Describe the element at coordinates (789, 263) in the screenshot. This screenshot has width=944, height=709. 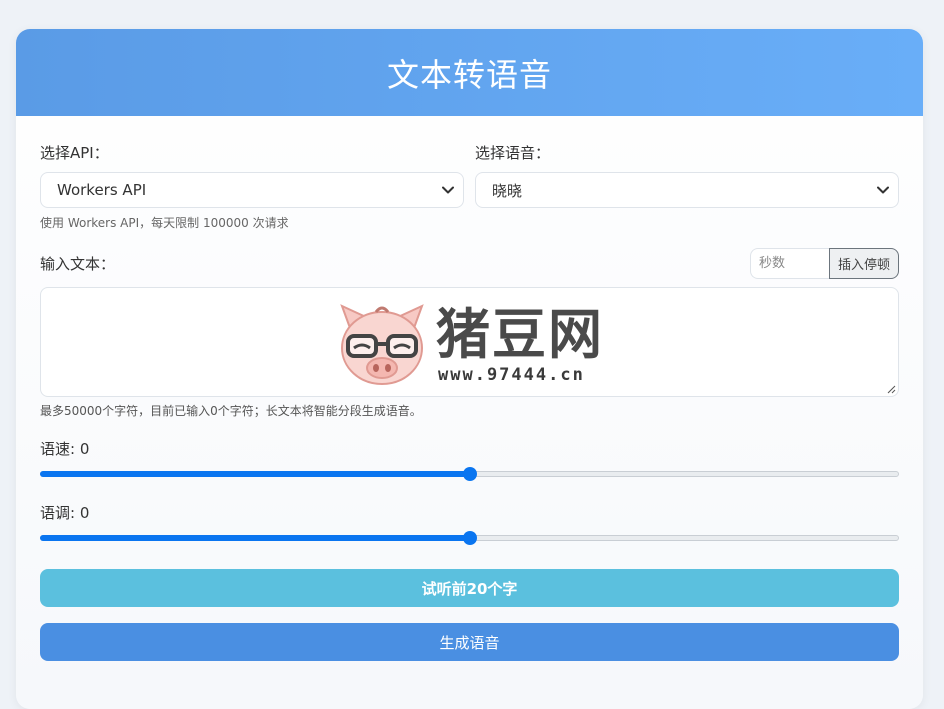
I see `seconds-input` at that location.